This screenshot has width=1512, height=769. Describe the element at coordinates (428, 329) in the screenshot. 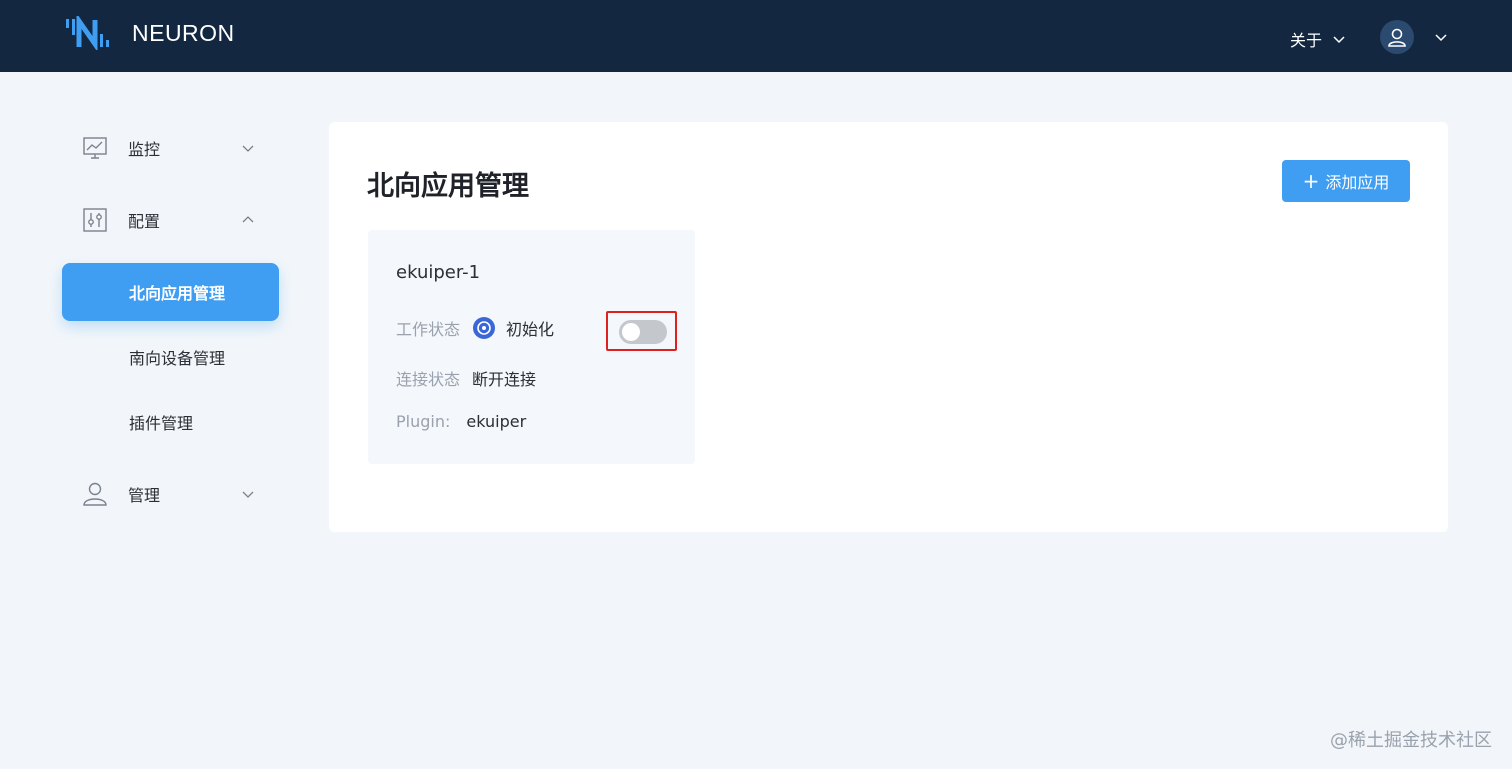

I see `work-status-label: 工作状态` at that location.